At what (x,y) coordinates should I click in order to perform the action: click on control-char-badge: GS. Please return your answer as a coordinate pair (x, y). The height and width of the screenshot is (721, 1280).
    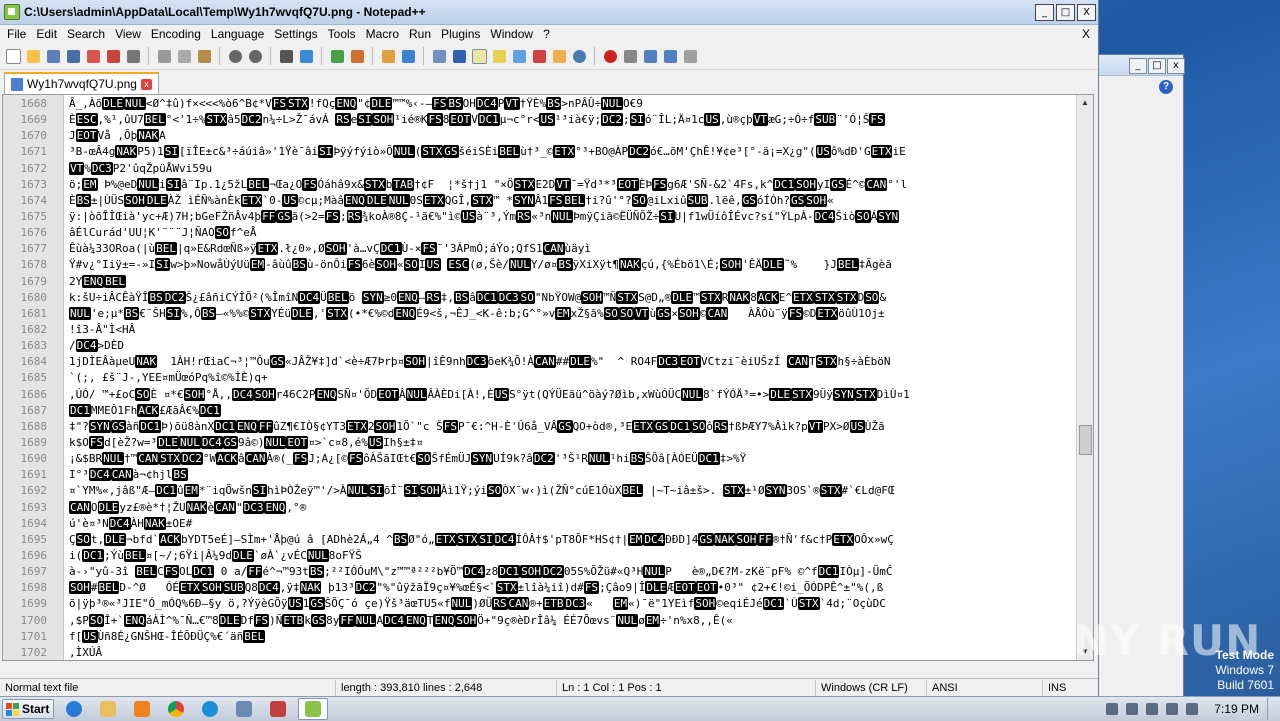
    Looking at the image, I should click on (838, 184).